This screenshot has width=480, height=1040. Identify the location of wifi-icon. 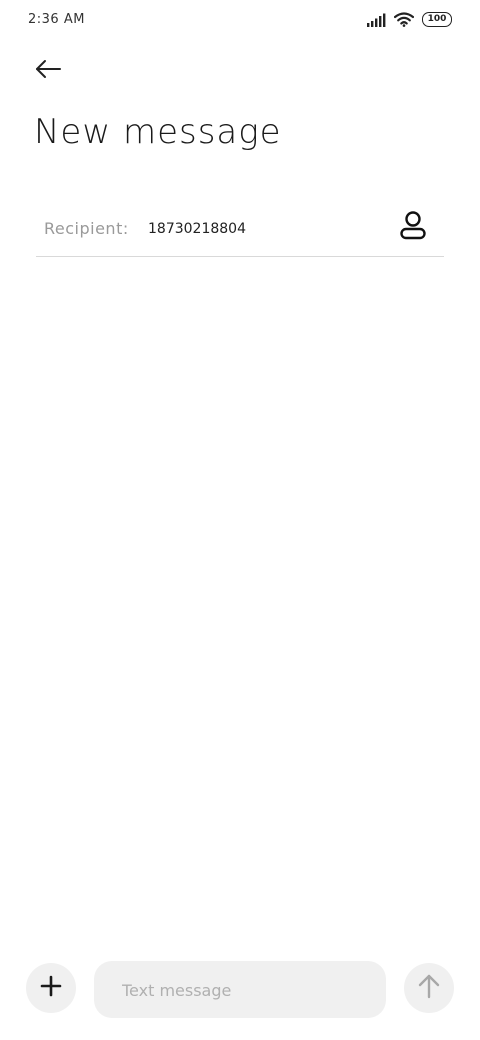
(404, 19).